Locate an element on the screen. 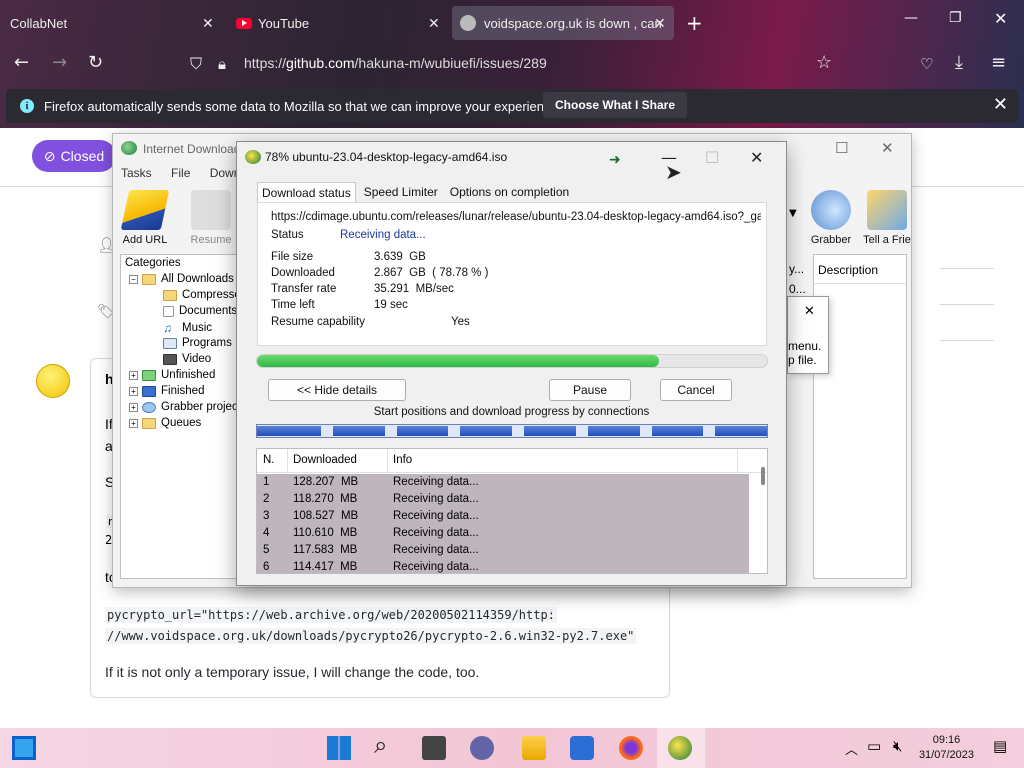 The height and width of the screenshot is (768, 1024). transfer-rate-label: Transfer rate is located at coordinates (304, 289).